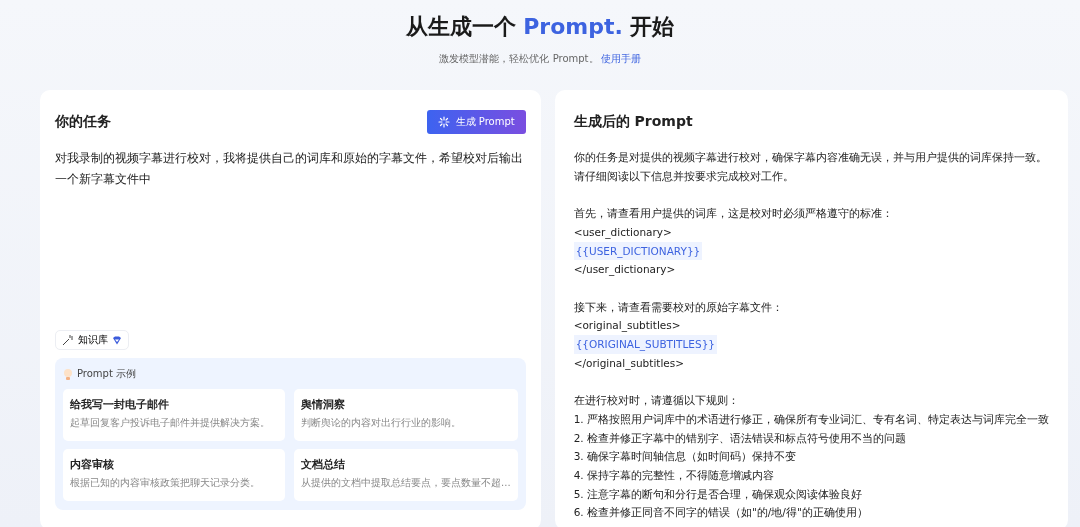 The height and width of the screenshot is (527, 1080). Describe the element at coordinates (629, 363) in the screenshot. I see `prompt-line: </original_subtitles>` at that location.